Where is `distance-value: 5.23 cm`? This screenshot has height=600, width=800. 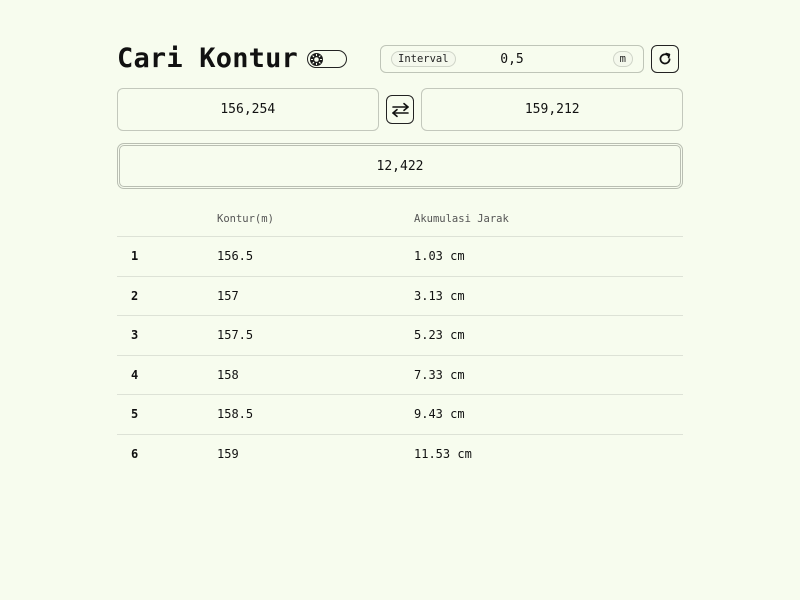
distance-value: 5.23 cm is located at coordinates (548, 335).